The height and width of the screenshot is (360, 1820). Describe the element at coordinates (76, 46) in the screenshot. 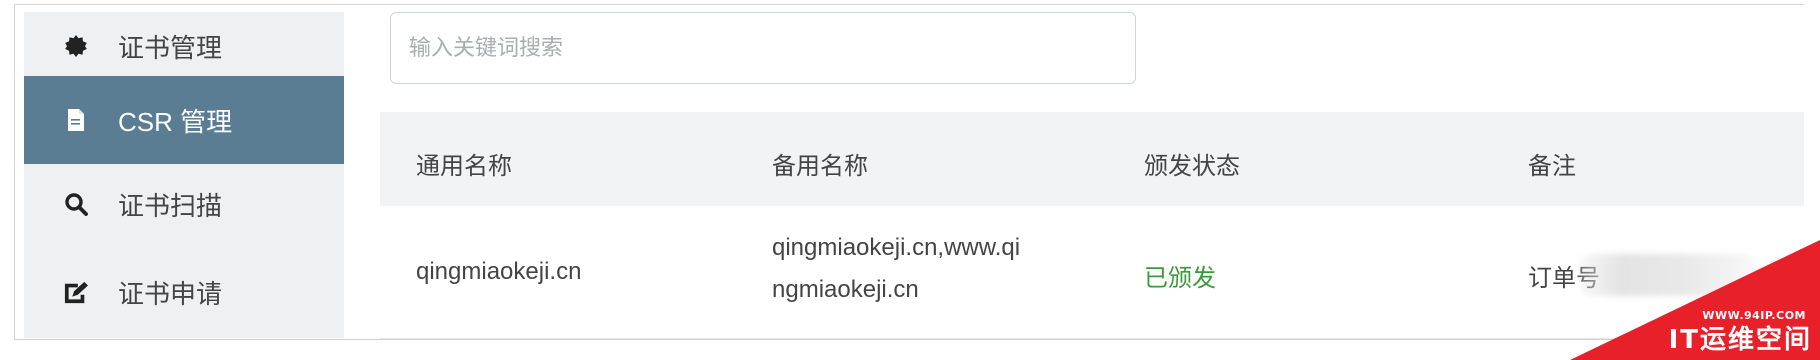

I see `badge-icon` at that location.